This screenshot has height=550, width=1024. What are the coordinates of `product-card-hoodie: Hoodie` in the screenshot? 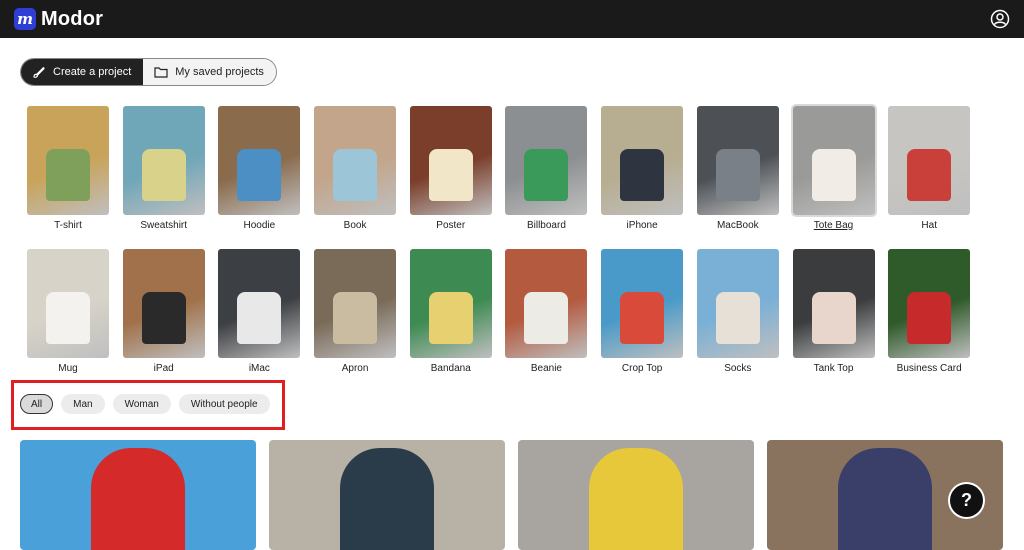 It's located at (259, 168).